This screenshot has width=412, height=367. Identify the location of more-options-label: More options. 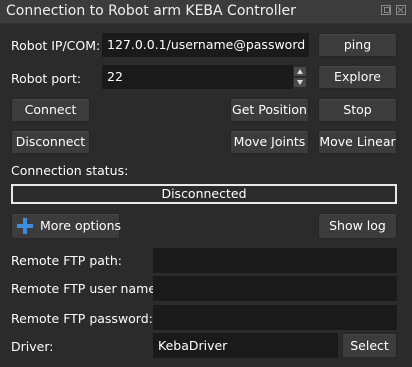
(80, 225).